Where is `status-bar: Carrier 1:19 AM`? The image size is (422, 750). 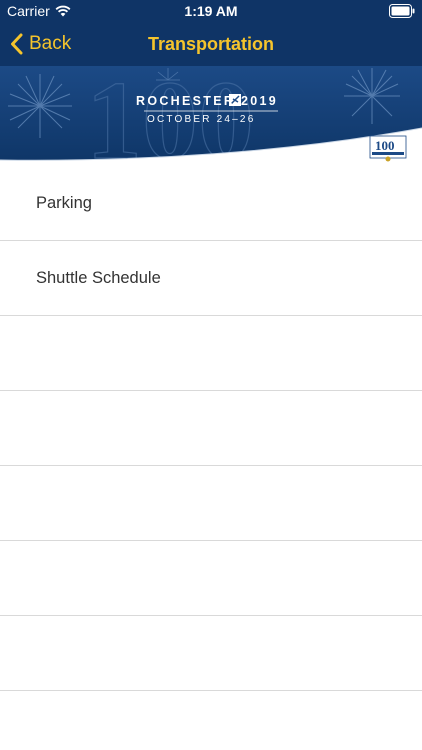
status-bar: Carrier 1:19 AM is located at coordinates (211, 11).